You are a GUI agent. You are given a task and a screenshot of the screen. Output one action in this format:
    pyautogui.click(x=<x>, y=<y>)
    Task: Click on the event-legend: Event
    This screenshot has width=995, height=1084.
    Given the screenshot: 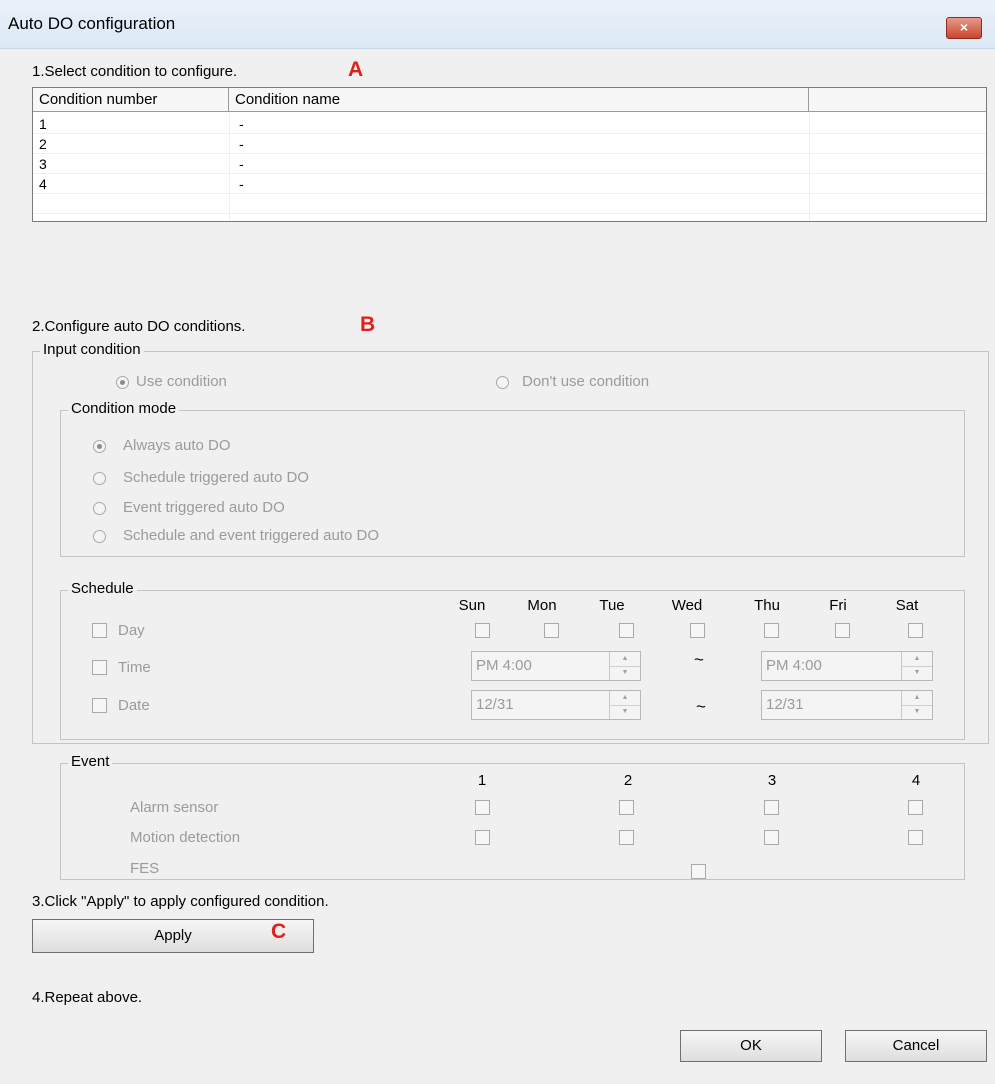 What is the action you would take?
    pyautogui.click(x=90, y=761)
    